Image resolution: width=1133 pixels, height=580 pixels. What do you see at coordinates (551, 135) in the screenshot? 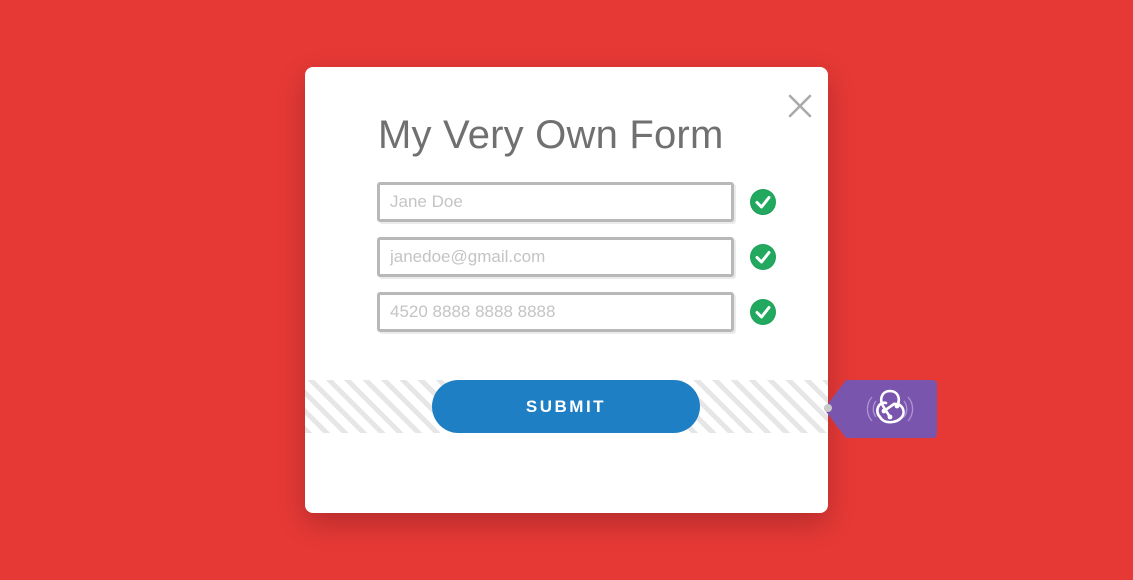
I see `form-title: My Very Own Form` at bounding box center [551, 135].